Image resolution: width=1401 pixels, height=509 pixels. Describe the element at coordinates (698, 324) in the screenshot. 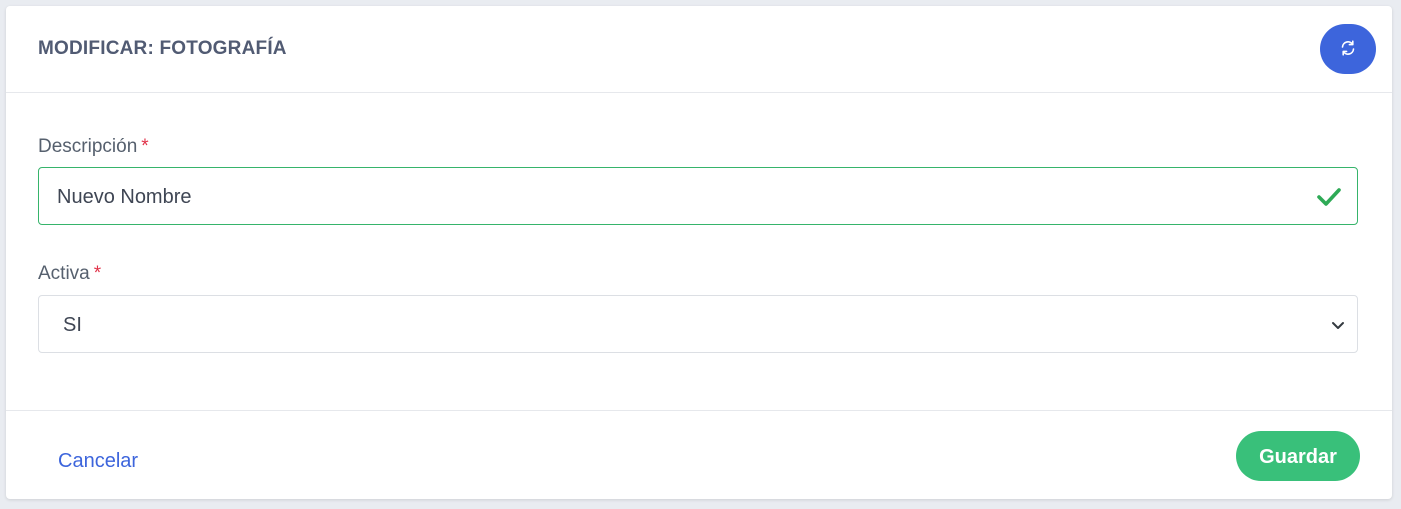

I see `active-select: SI` at that location.